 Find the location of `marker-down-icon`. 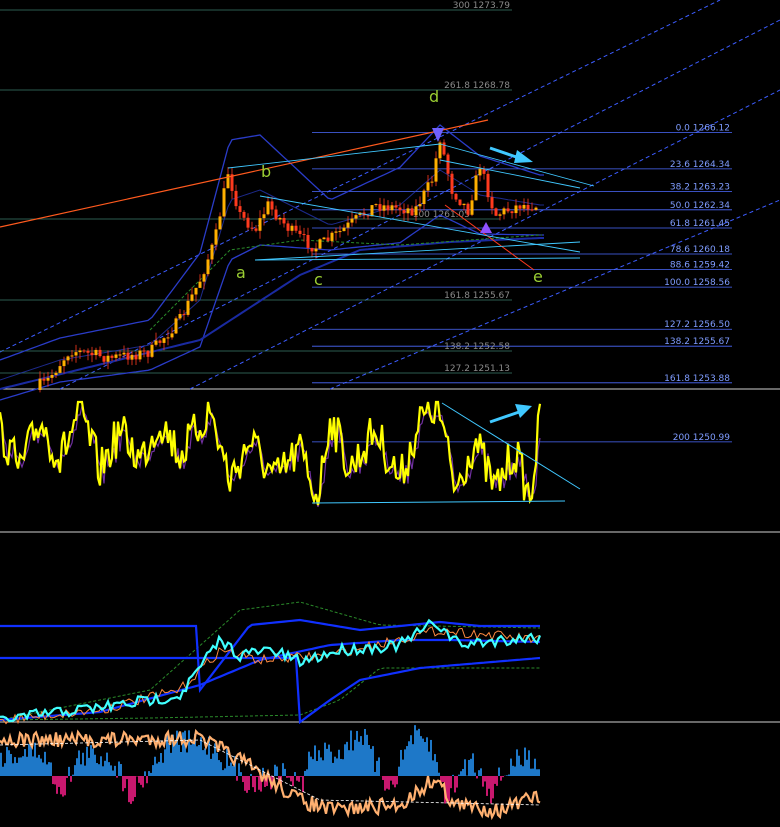

marker-down-icon is located at coordinates (438, 135).